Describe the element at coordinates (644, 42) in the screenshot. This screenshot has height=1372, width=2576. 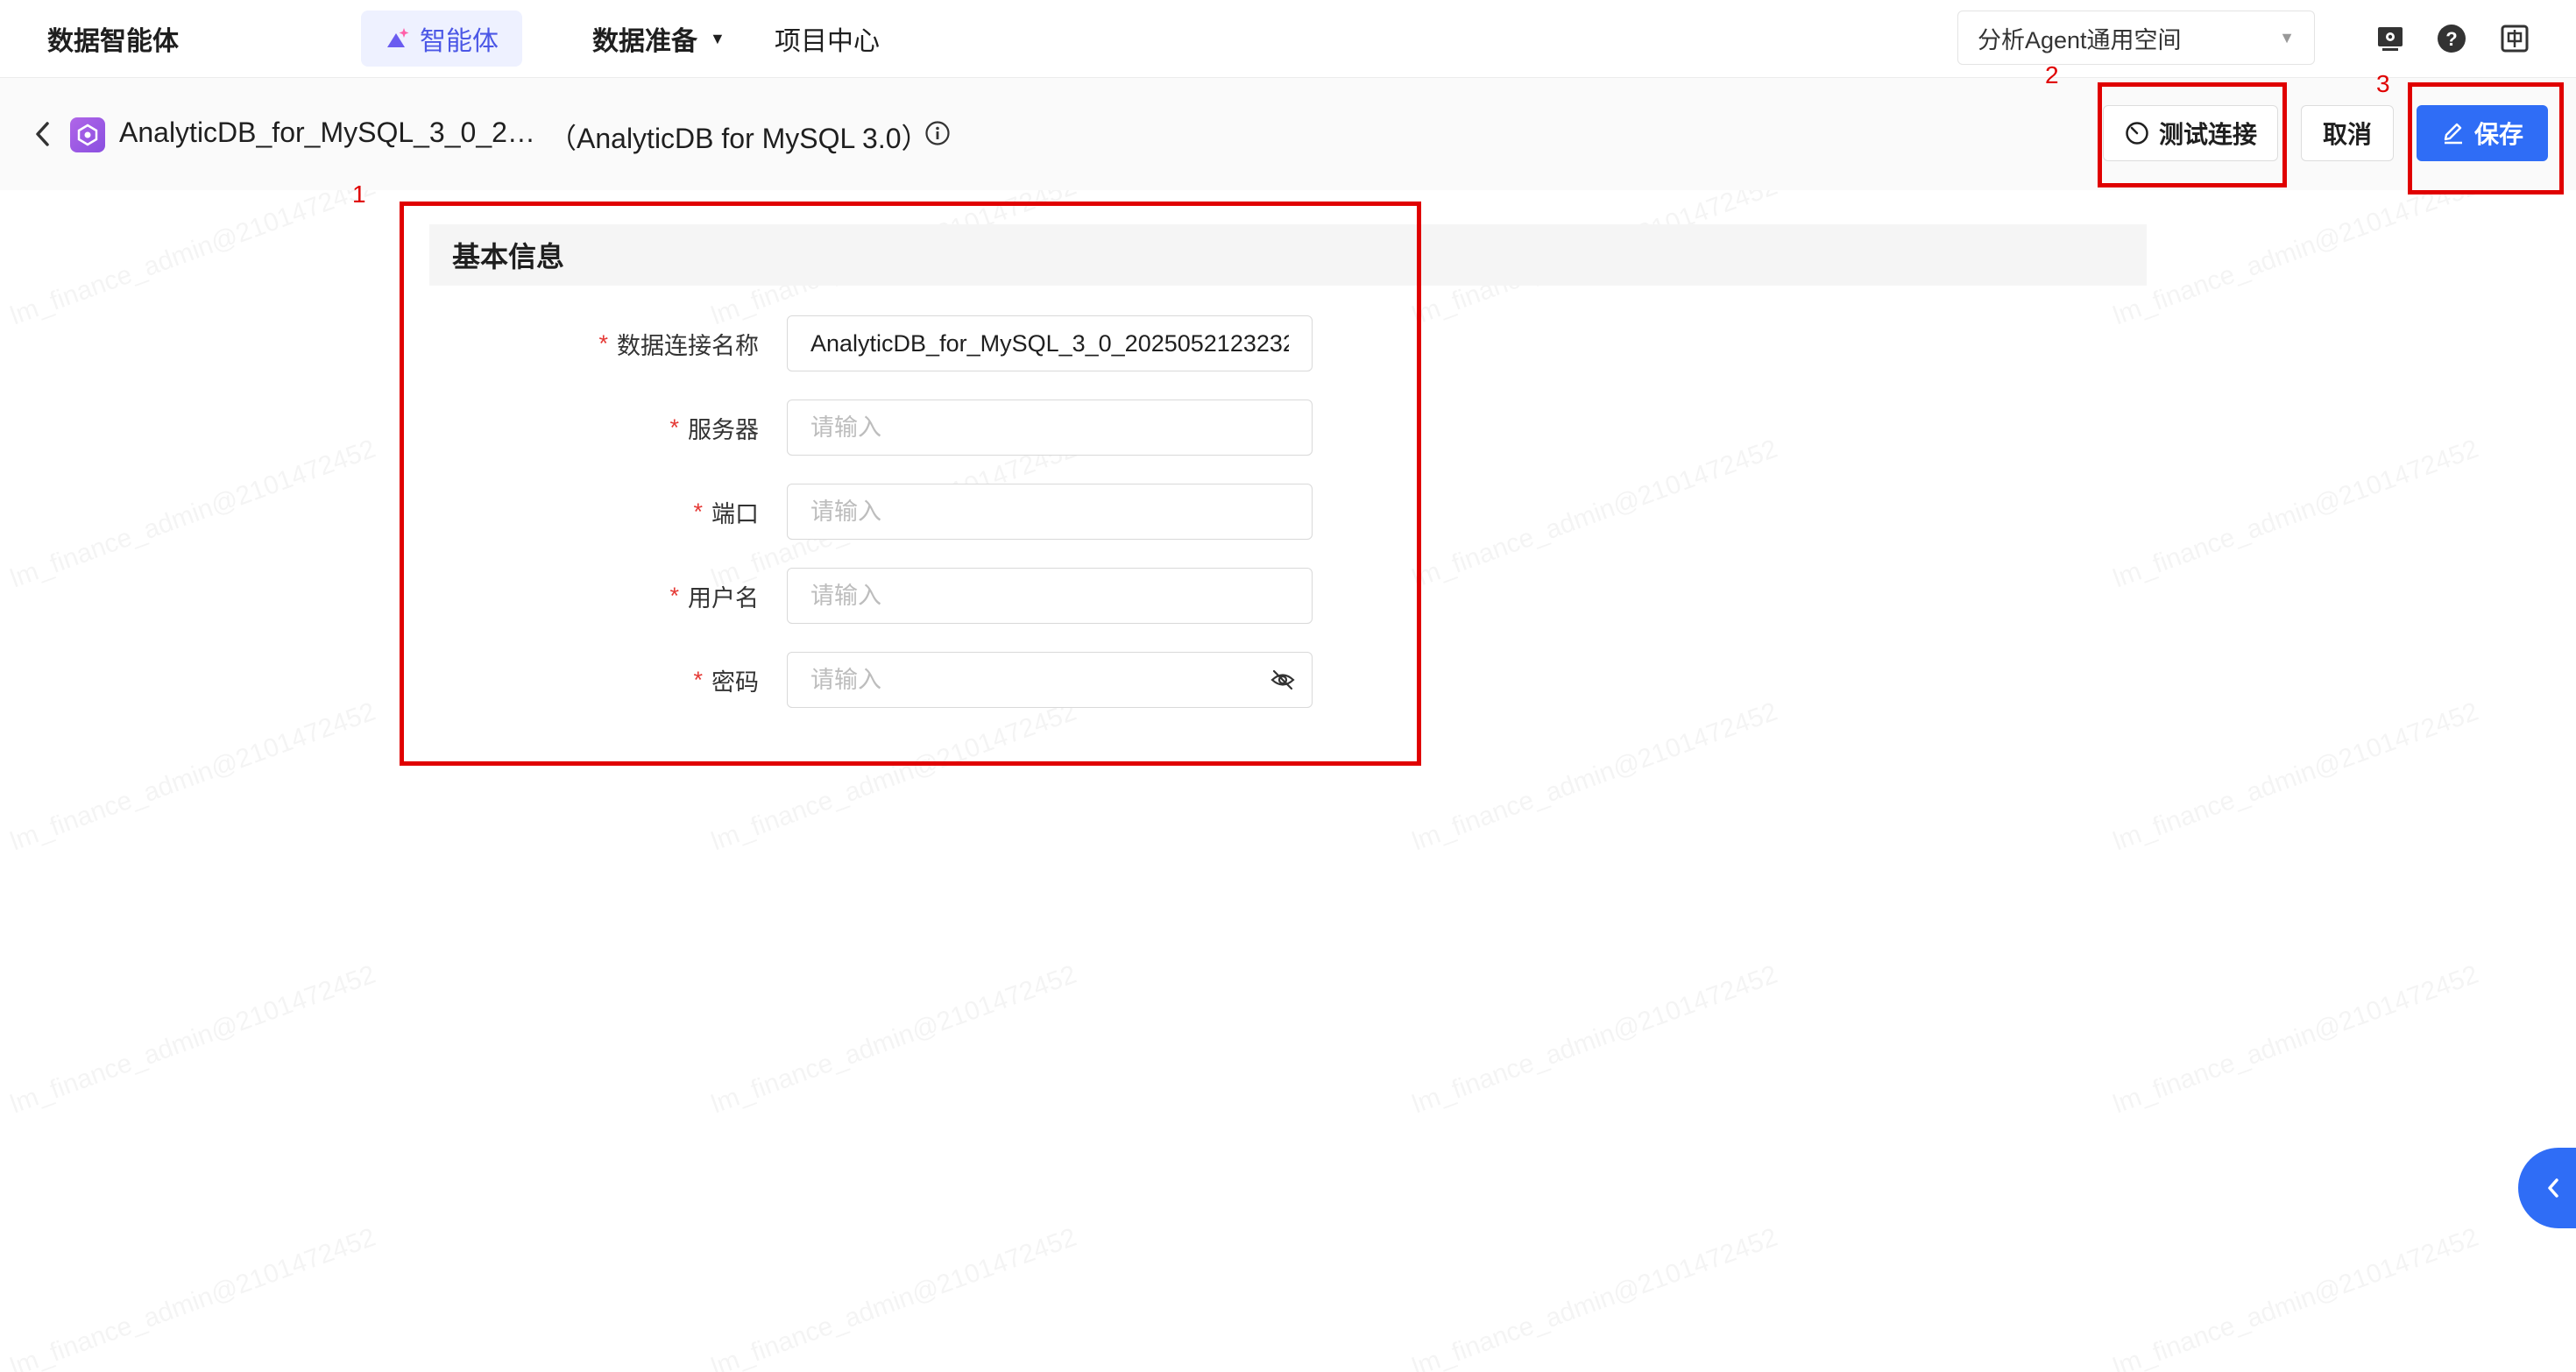
I see `nav-item-data-prep-label: 数据准备` at that location.